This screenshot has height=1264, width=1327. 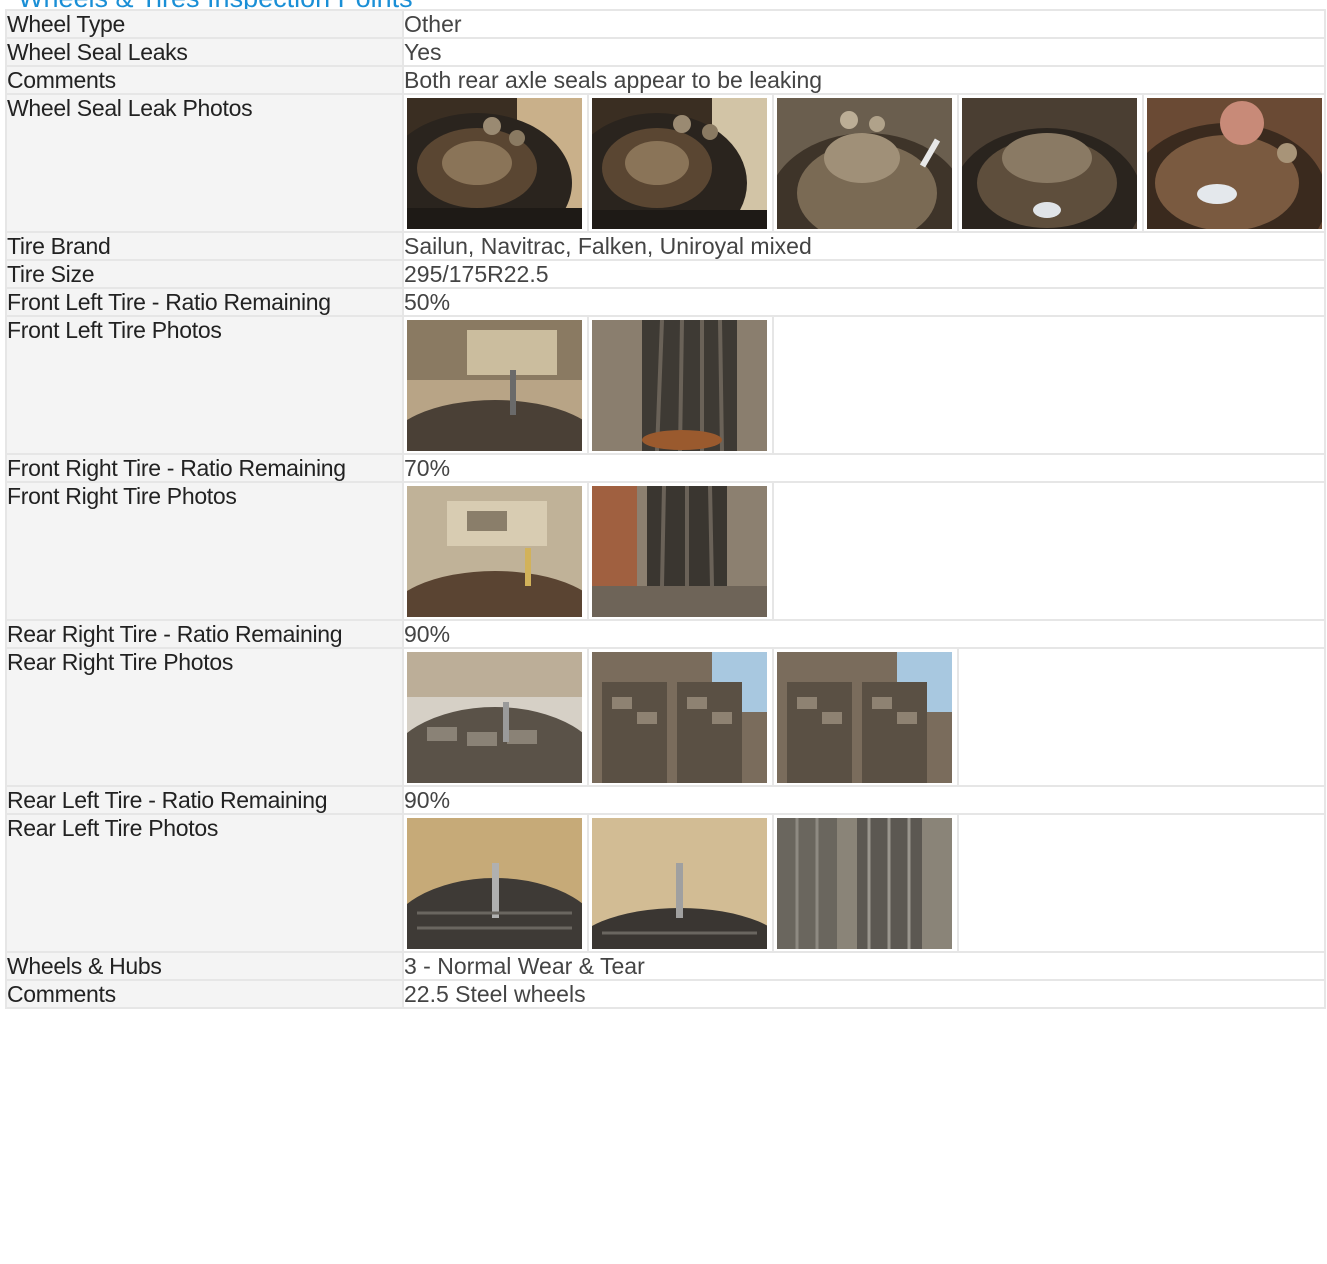 What do you see at coordinates (204, 717) in the screenshot?
I see `row-label-rear-right-photos: Rear Right Tire Photos` at bounding box center [204, 717].